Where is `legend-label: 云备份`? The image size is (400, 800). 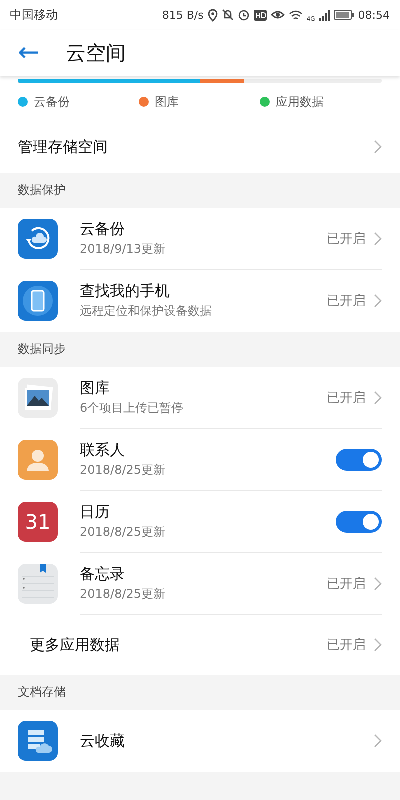 legend-label: 云备份 is located at coordinates (52, 102).